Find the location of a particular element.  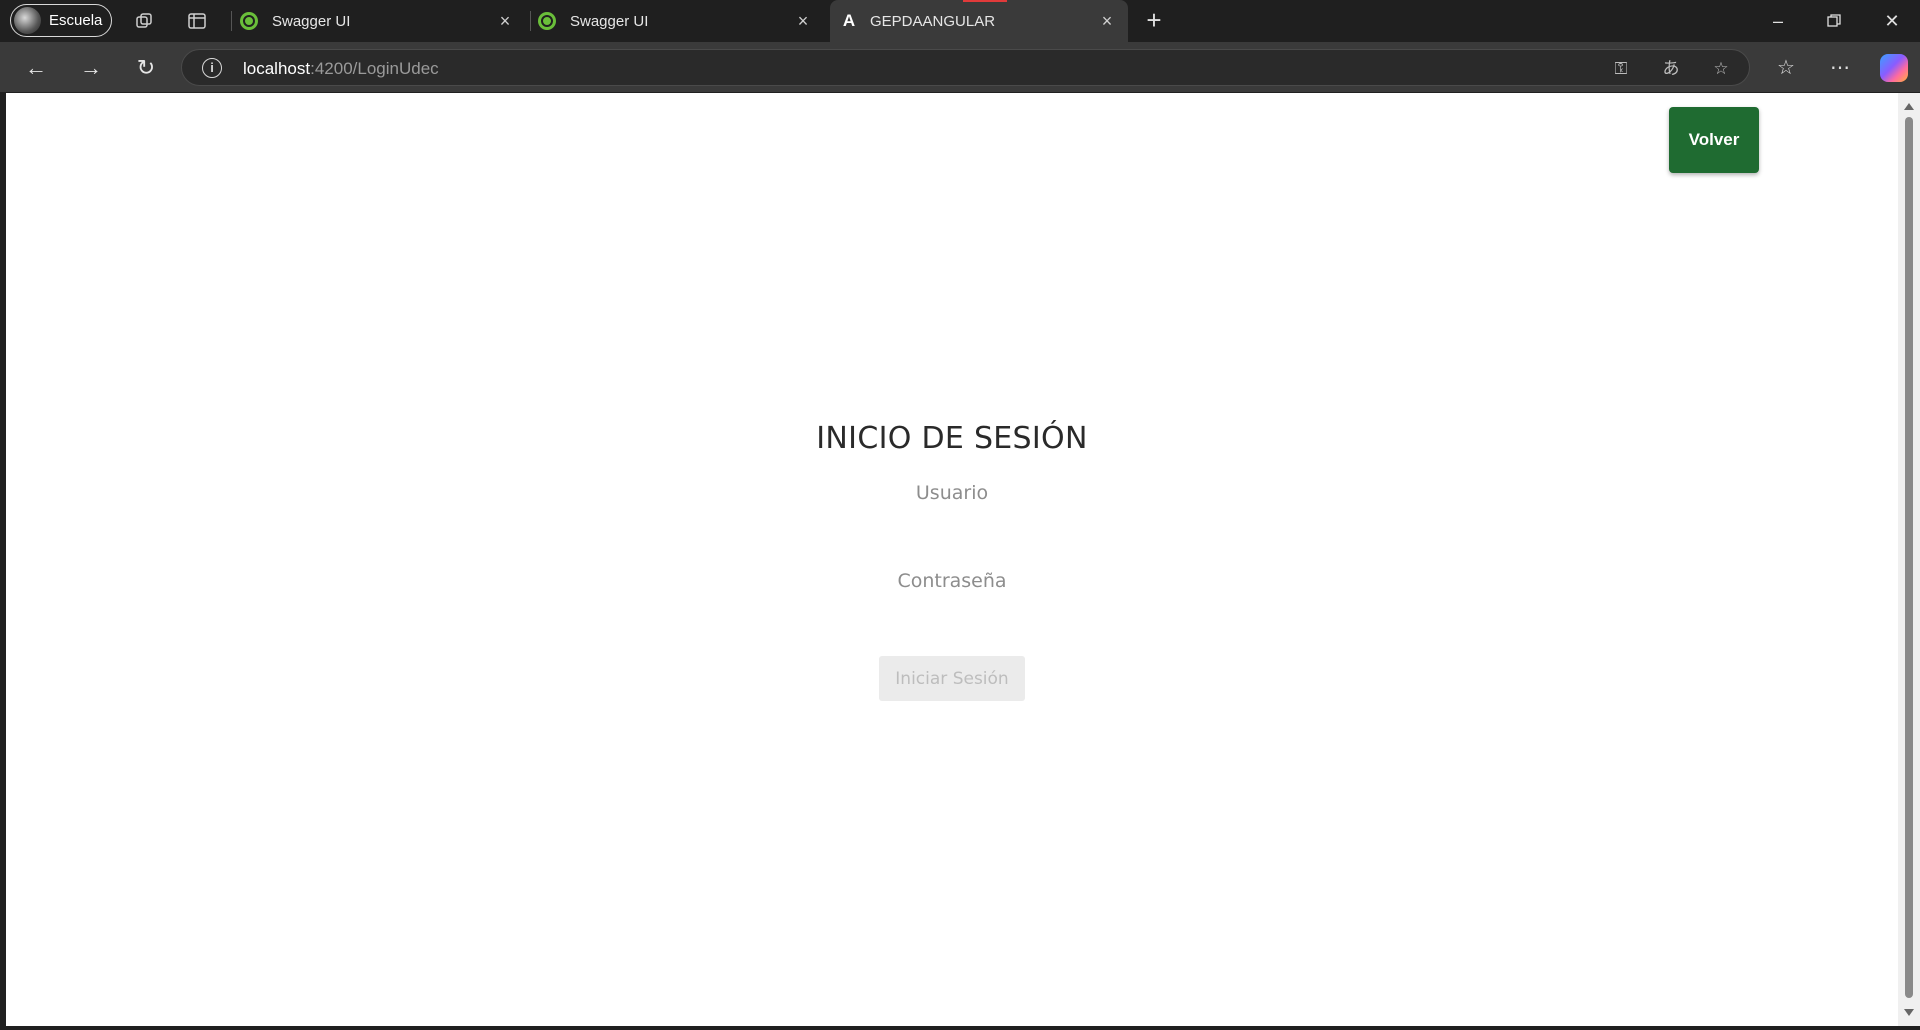

avatar is located at coordinates (27, 20).